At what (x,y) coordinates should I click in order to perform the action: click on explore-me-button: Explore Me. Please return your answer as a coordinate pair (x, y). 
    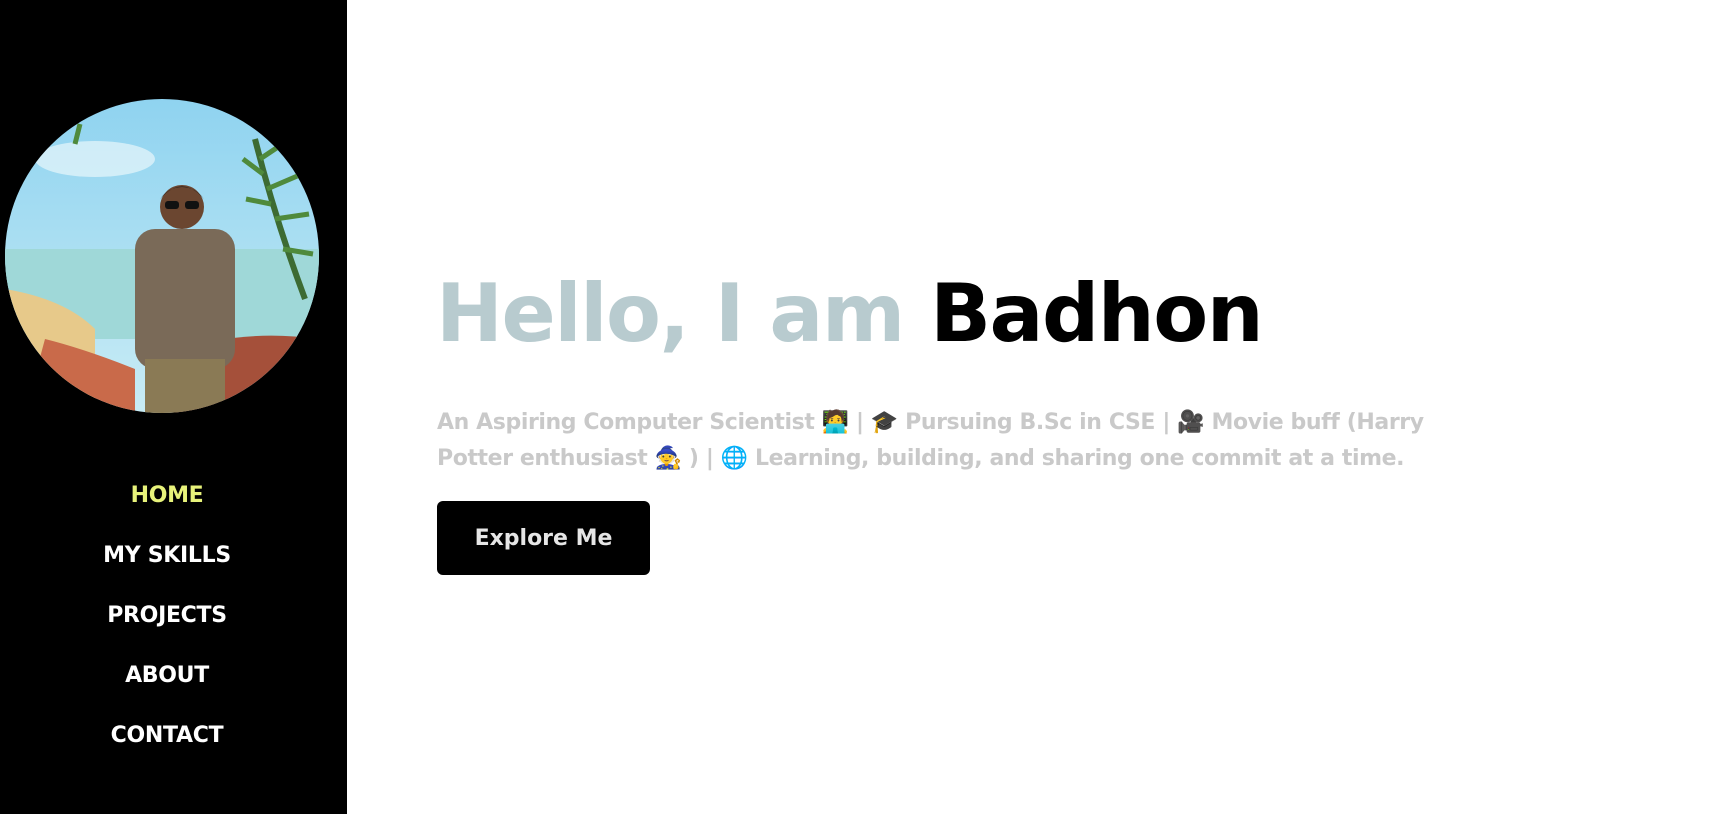
    Looking at the image, I should click on (543, 538).